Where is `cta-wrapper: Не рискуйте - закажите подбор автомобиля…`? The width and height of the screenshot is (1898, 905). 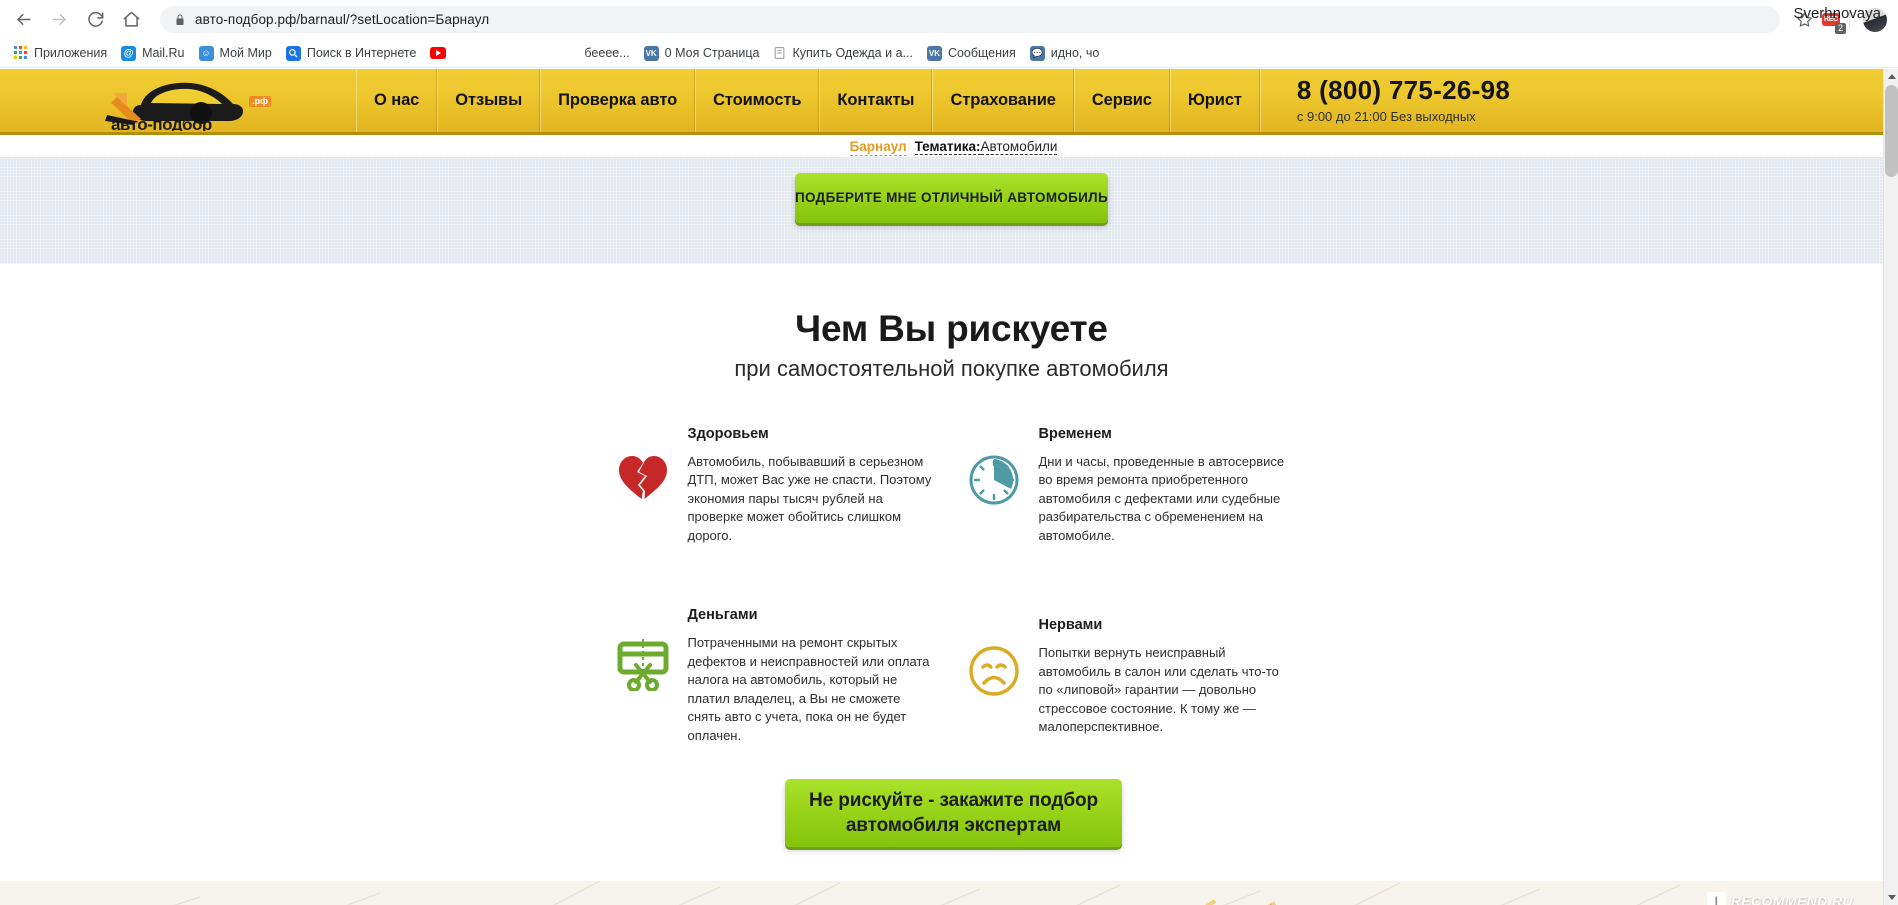
cta-wrapper: Не рискуйте - закажите подбор автомобиля… is located at coordinates (941, 829).